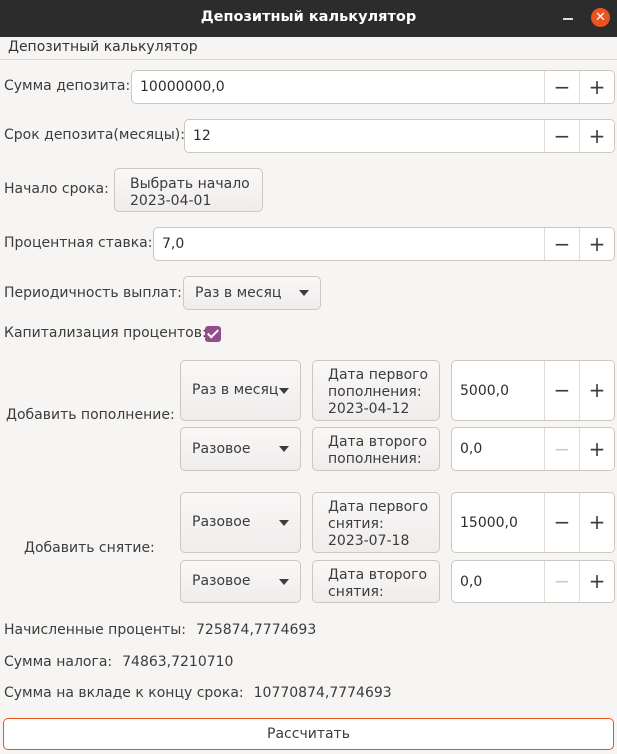 This screenshot has width=617, height=754. I want to click on tax-result: Сумма налога: 74863,7210710, so click(118, 662).